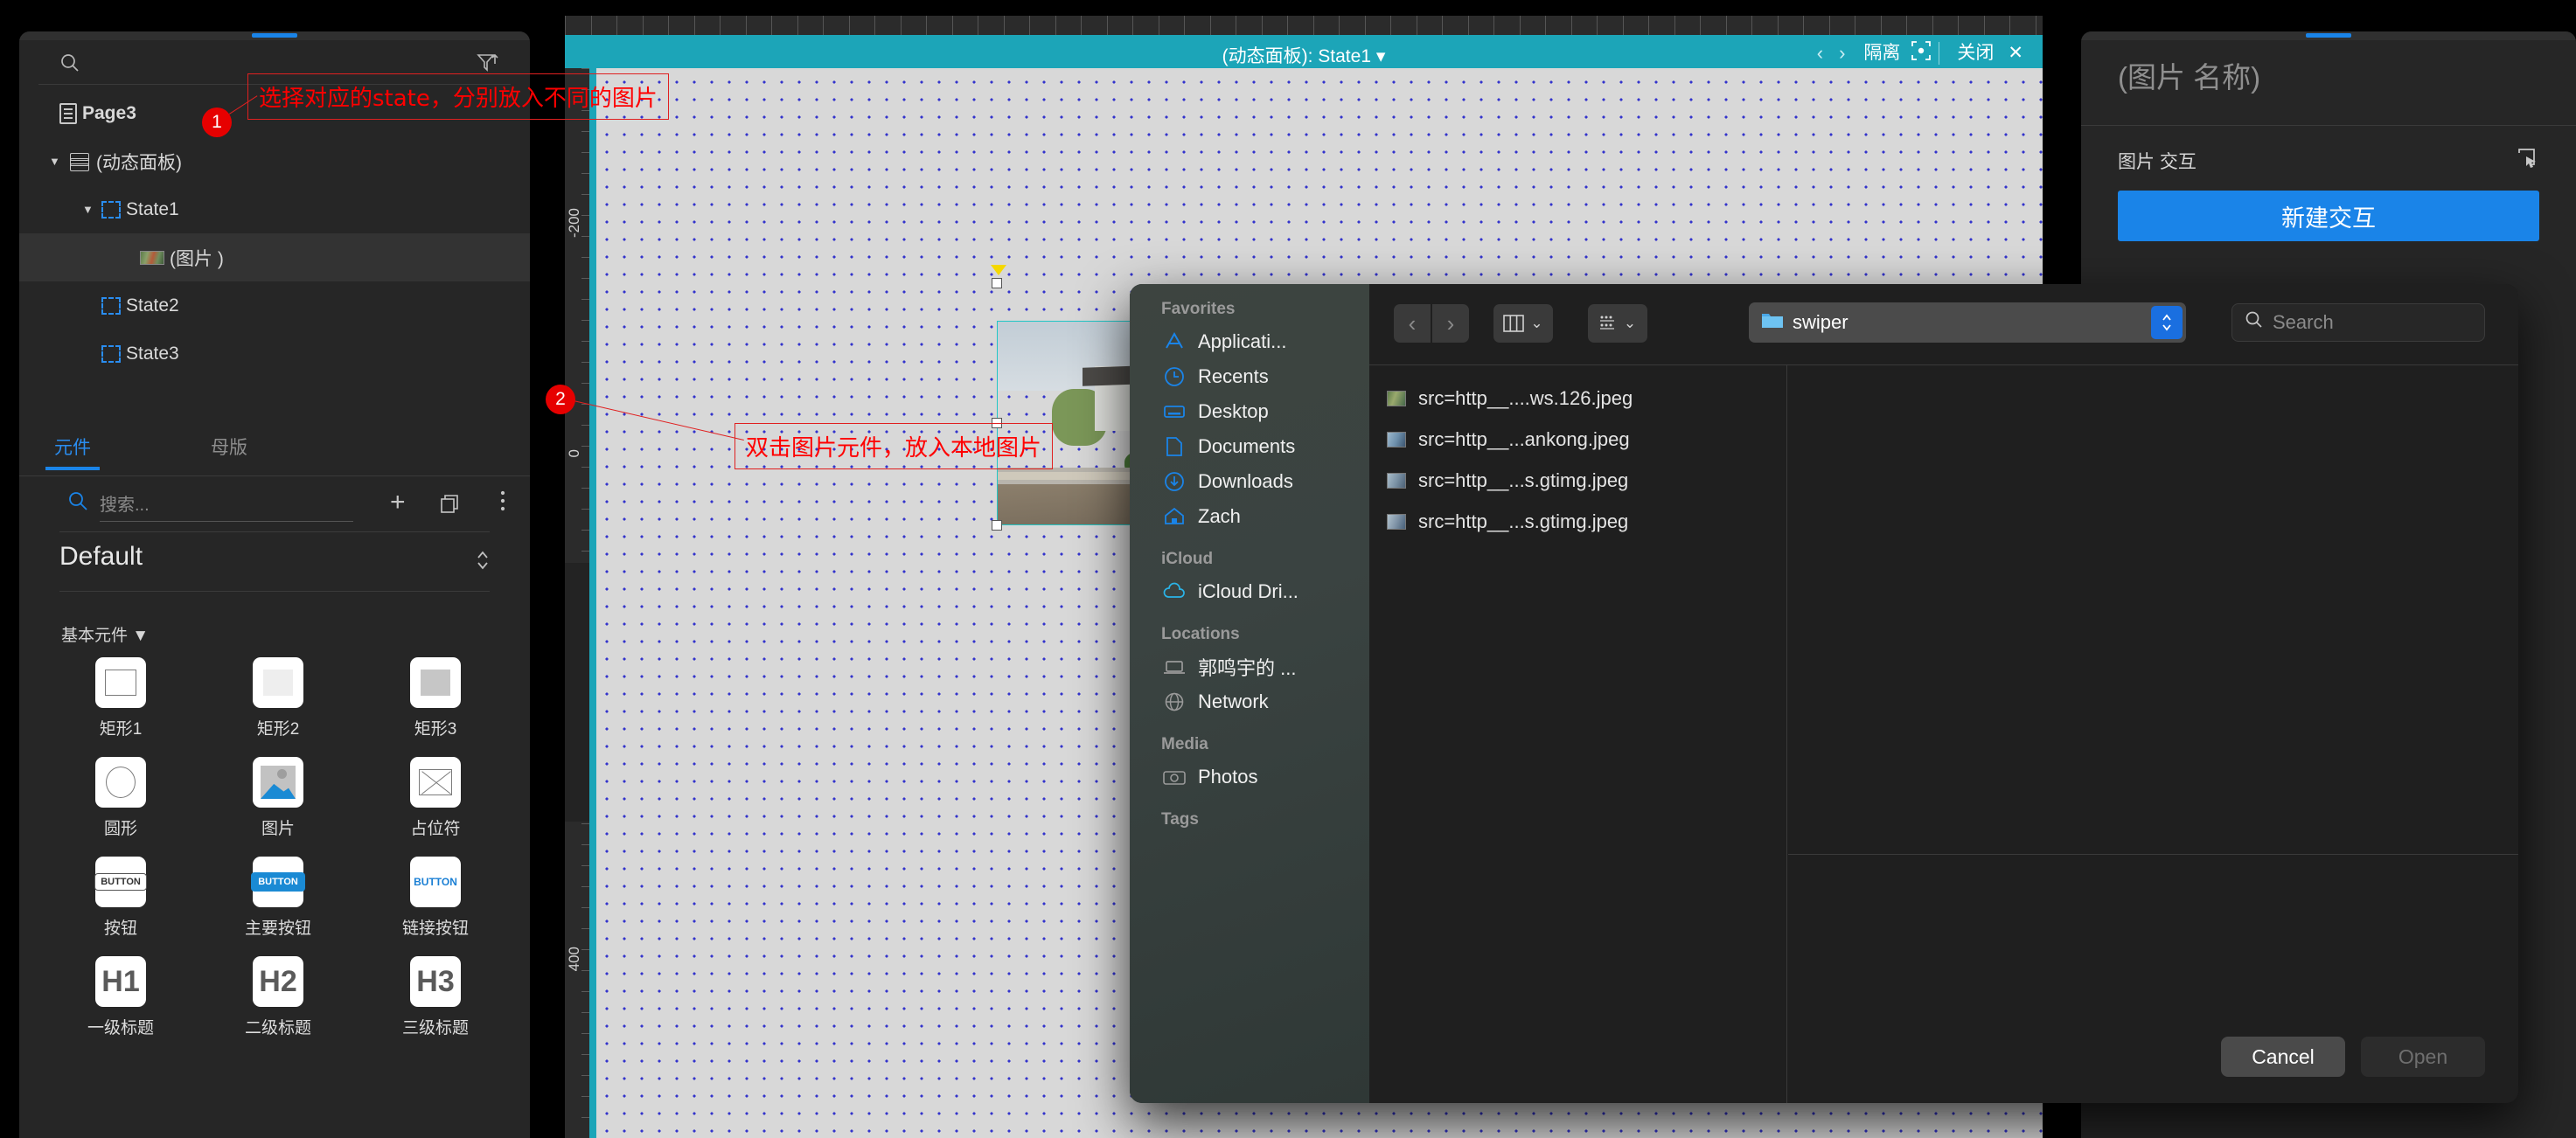 This screenshot has height=1138, width=2576. What do you see at coordinates (274, 161) in the screenshot?
I see `tree-row: ▼ (动态面板)` at bounding box center [274, 161].